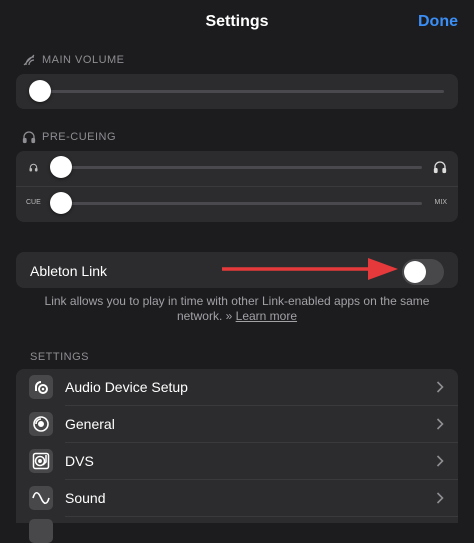 This screenshot has height=543, width=474. I want to click on main-volume-card, so click(237, 91).